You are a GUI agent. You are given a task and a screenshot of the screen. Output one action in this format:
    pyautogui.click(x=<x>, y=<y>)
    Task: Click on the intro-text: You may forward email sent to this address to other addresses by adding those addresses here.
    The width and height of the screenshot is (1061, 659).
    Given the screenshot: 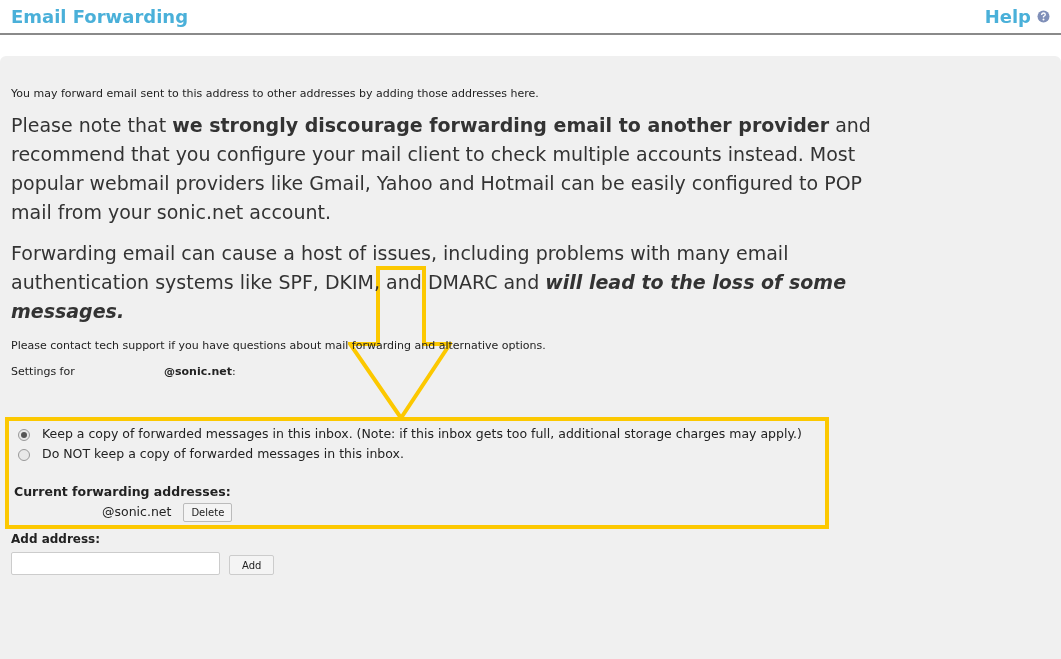 What is the action you would take?
    pyautogui.click(x=275, y=94)
    